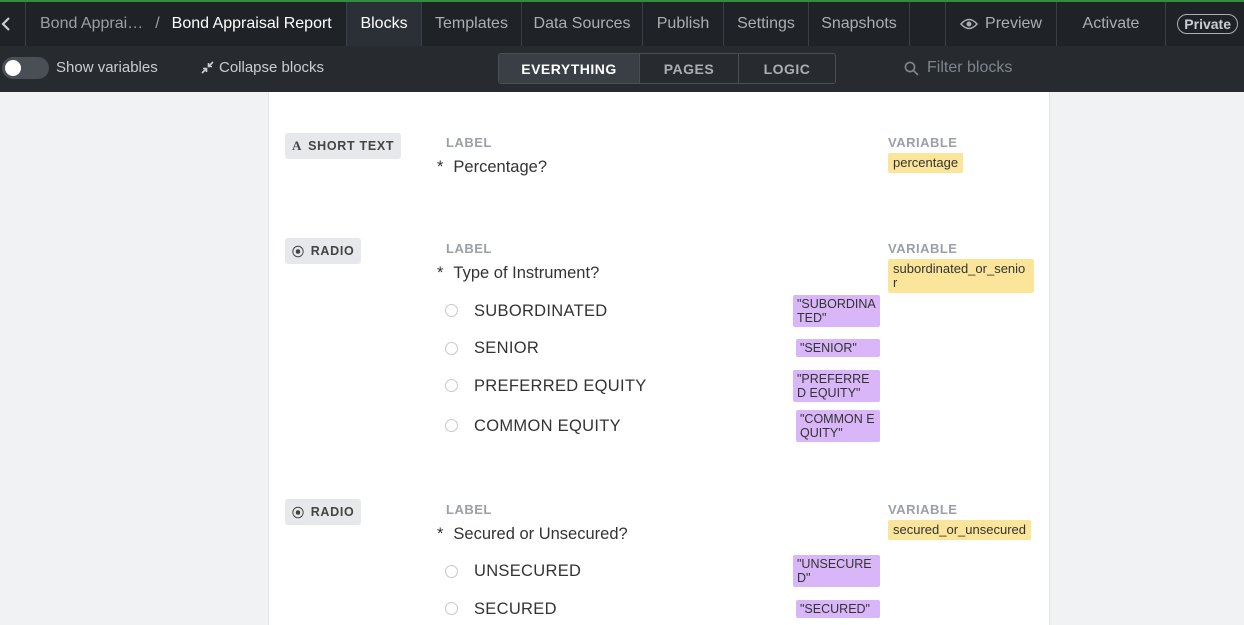  Describe the element at coordinates (859, 24) in the screenshot. I see `tab-snapshots: Snapshots` at that location.